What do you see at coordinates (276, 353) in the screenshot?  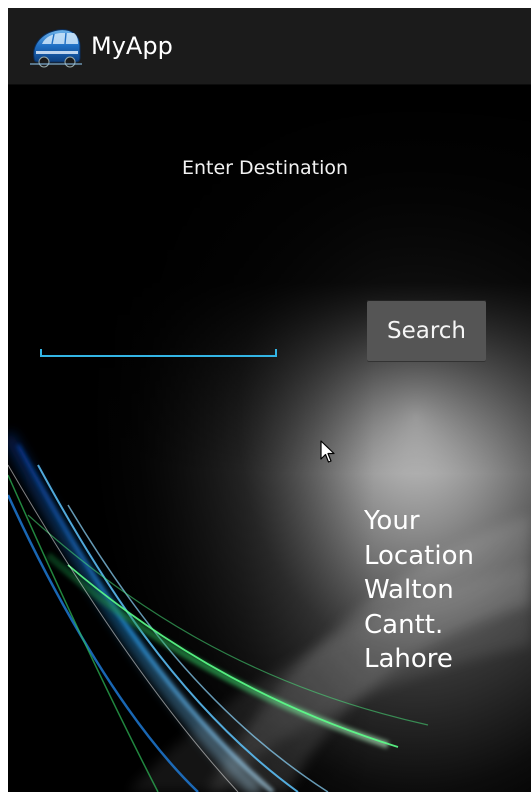 I see `input-underline-right-tick` at bounding box center [276, 353].